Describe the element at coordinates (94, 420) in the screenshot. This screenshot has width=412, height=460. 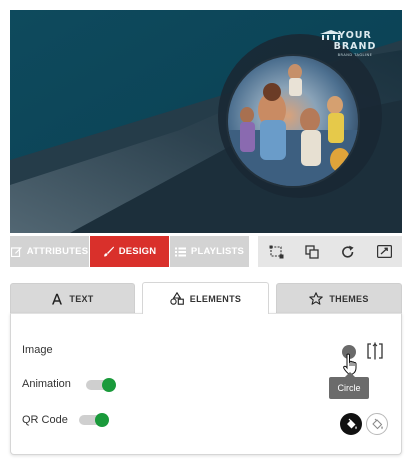
I see `qr-code-toggle` at that location.